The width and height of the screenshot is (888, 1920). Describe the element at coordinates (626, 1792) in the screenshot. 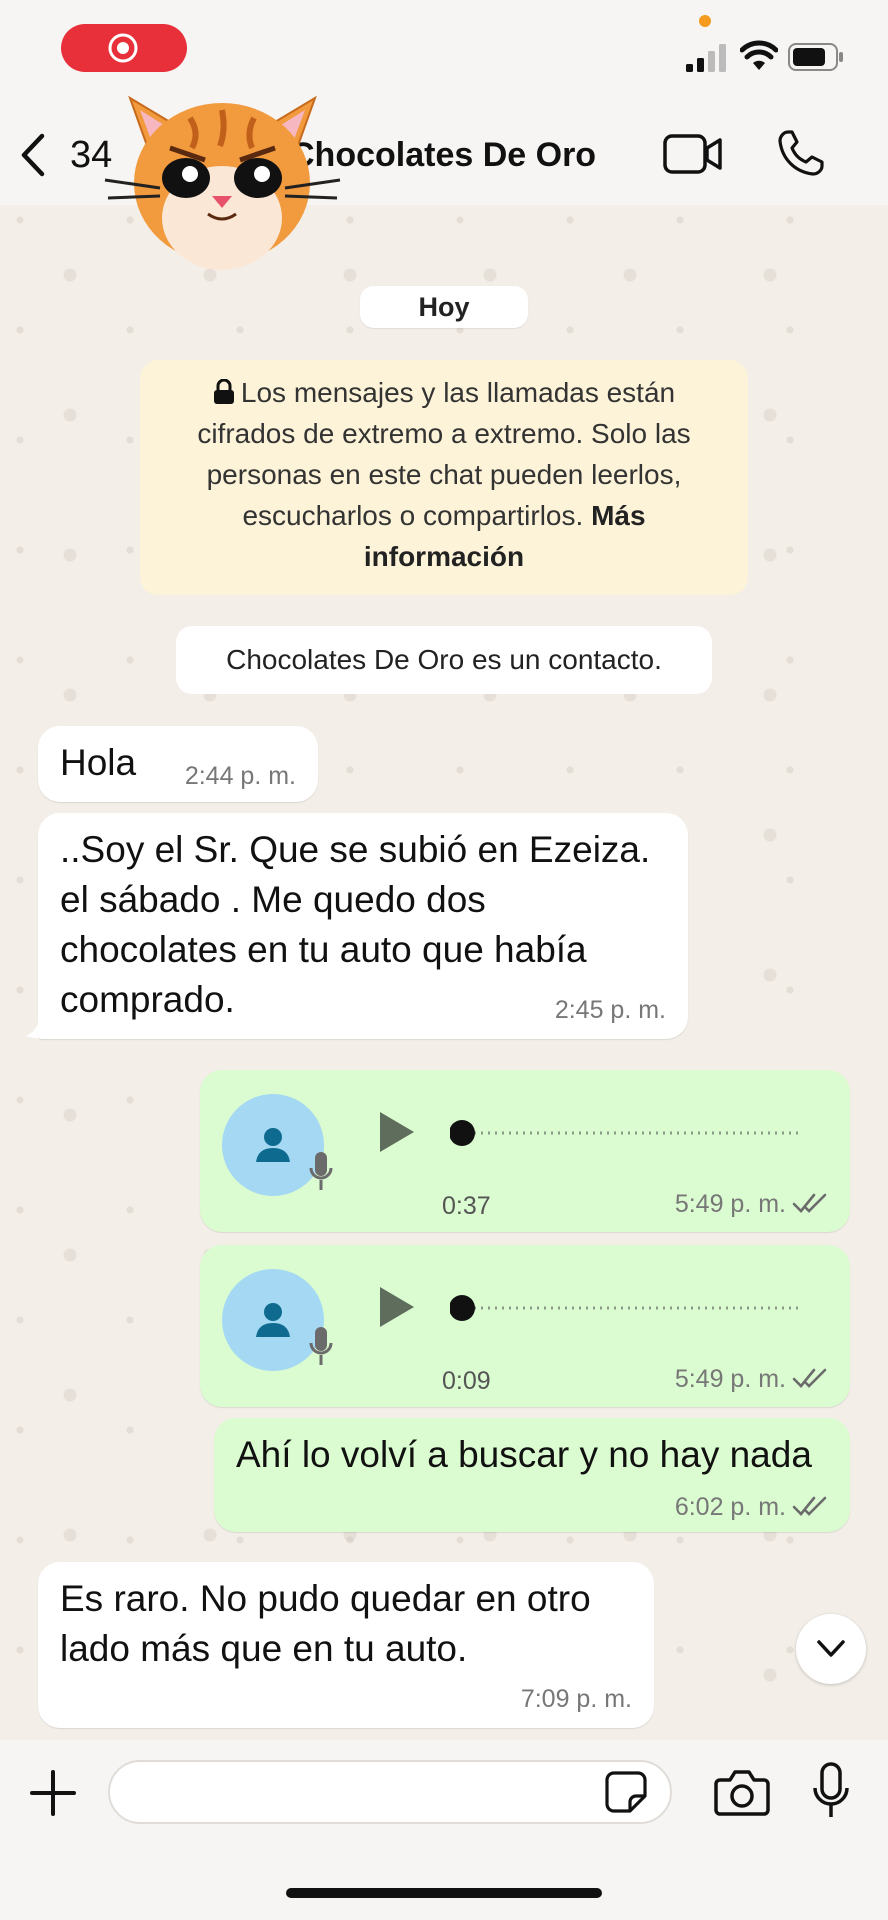

I see `sticker-icon` at that location.